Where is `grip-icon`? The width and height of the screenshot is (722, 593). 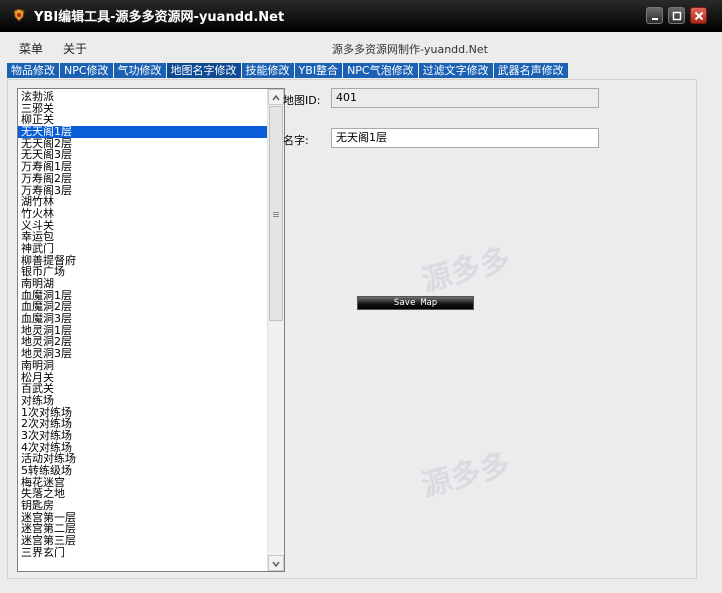 grip-icon is located at coordinates (276, 212).